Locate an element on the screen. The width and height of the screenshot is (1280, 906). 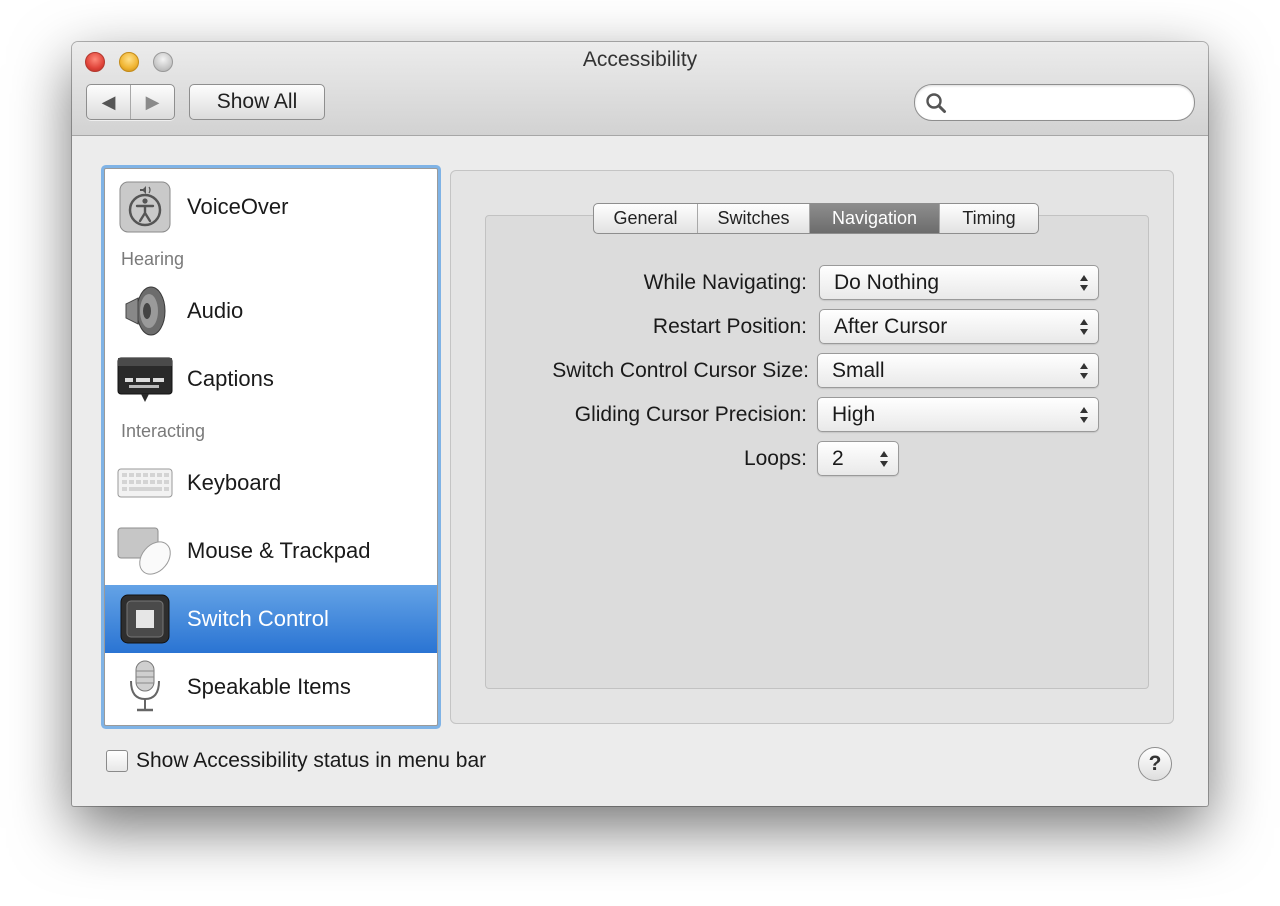
back-arrow-icon: ◀ is located at coordinates (108, 101).